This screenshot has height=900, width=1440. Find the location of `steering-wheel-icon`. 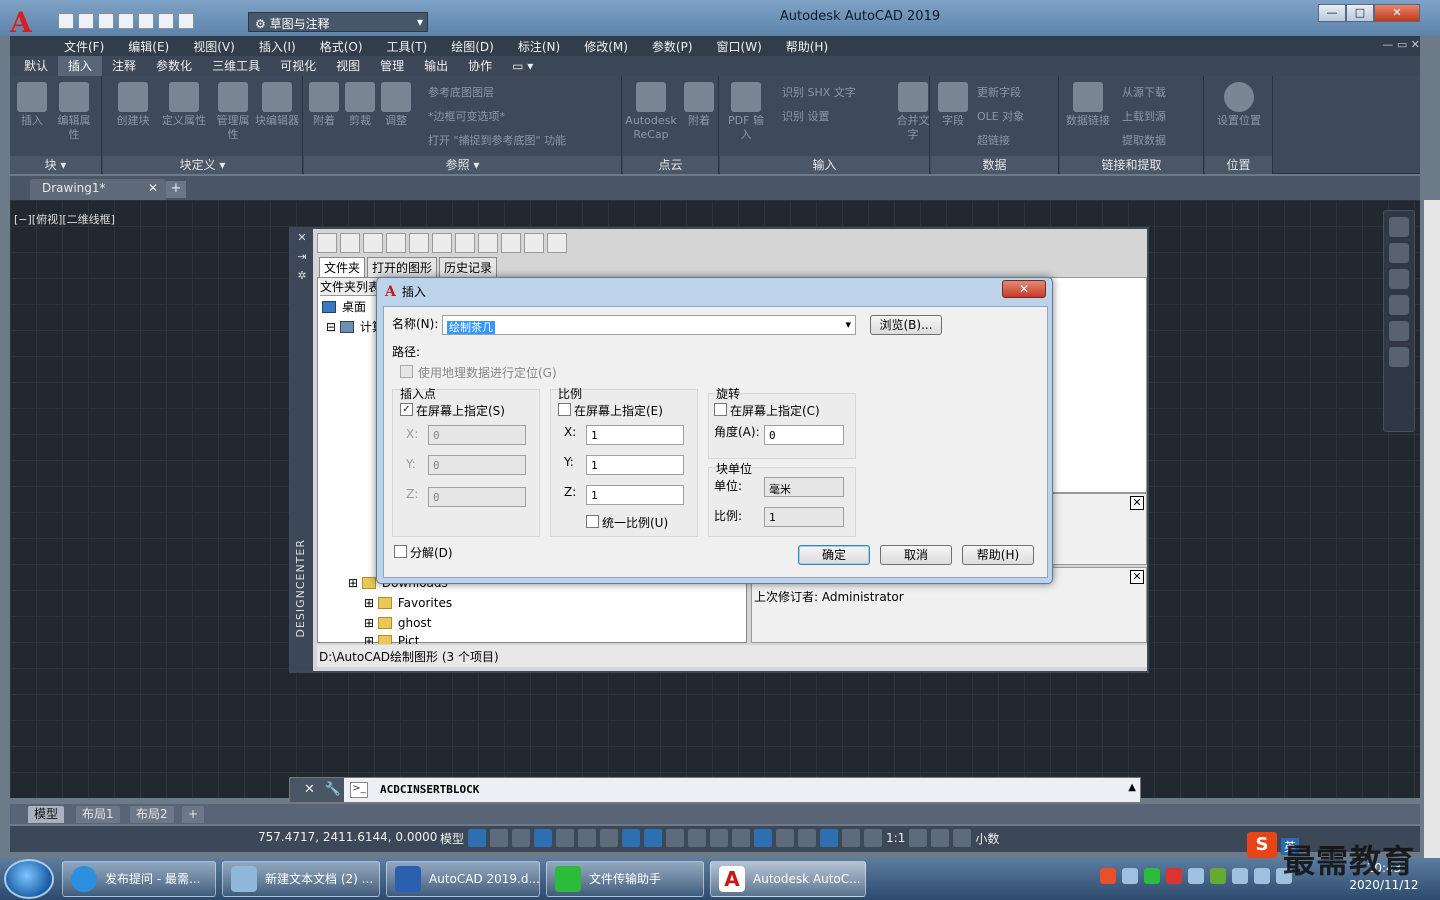

steering-wheel-icon is located at coordinates (1399, 253).